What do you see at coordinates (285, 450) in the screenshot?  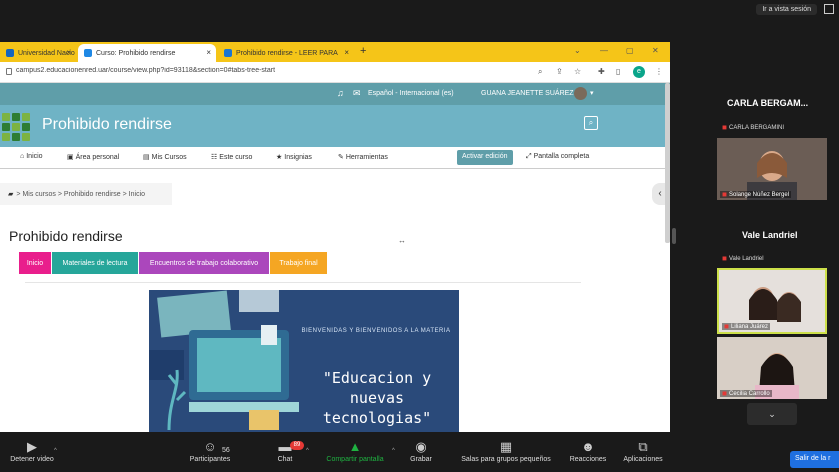 I see `chat-button: ▬ Chat` at bounding box center [285, 450].